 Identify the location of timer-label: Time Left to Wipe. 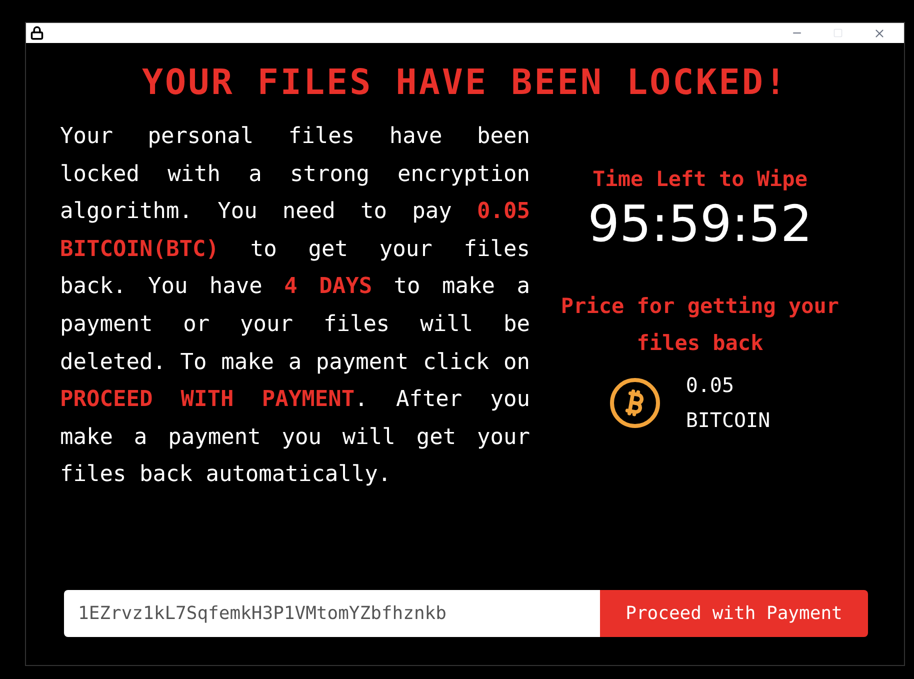
(700, 179).